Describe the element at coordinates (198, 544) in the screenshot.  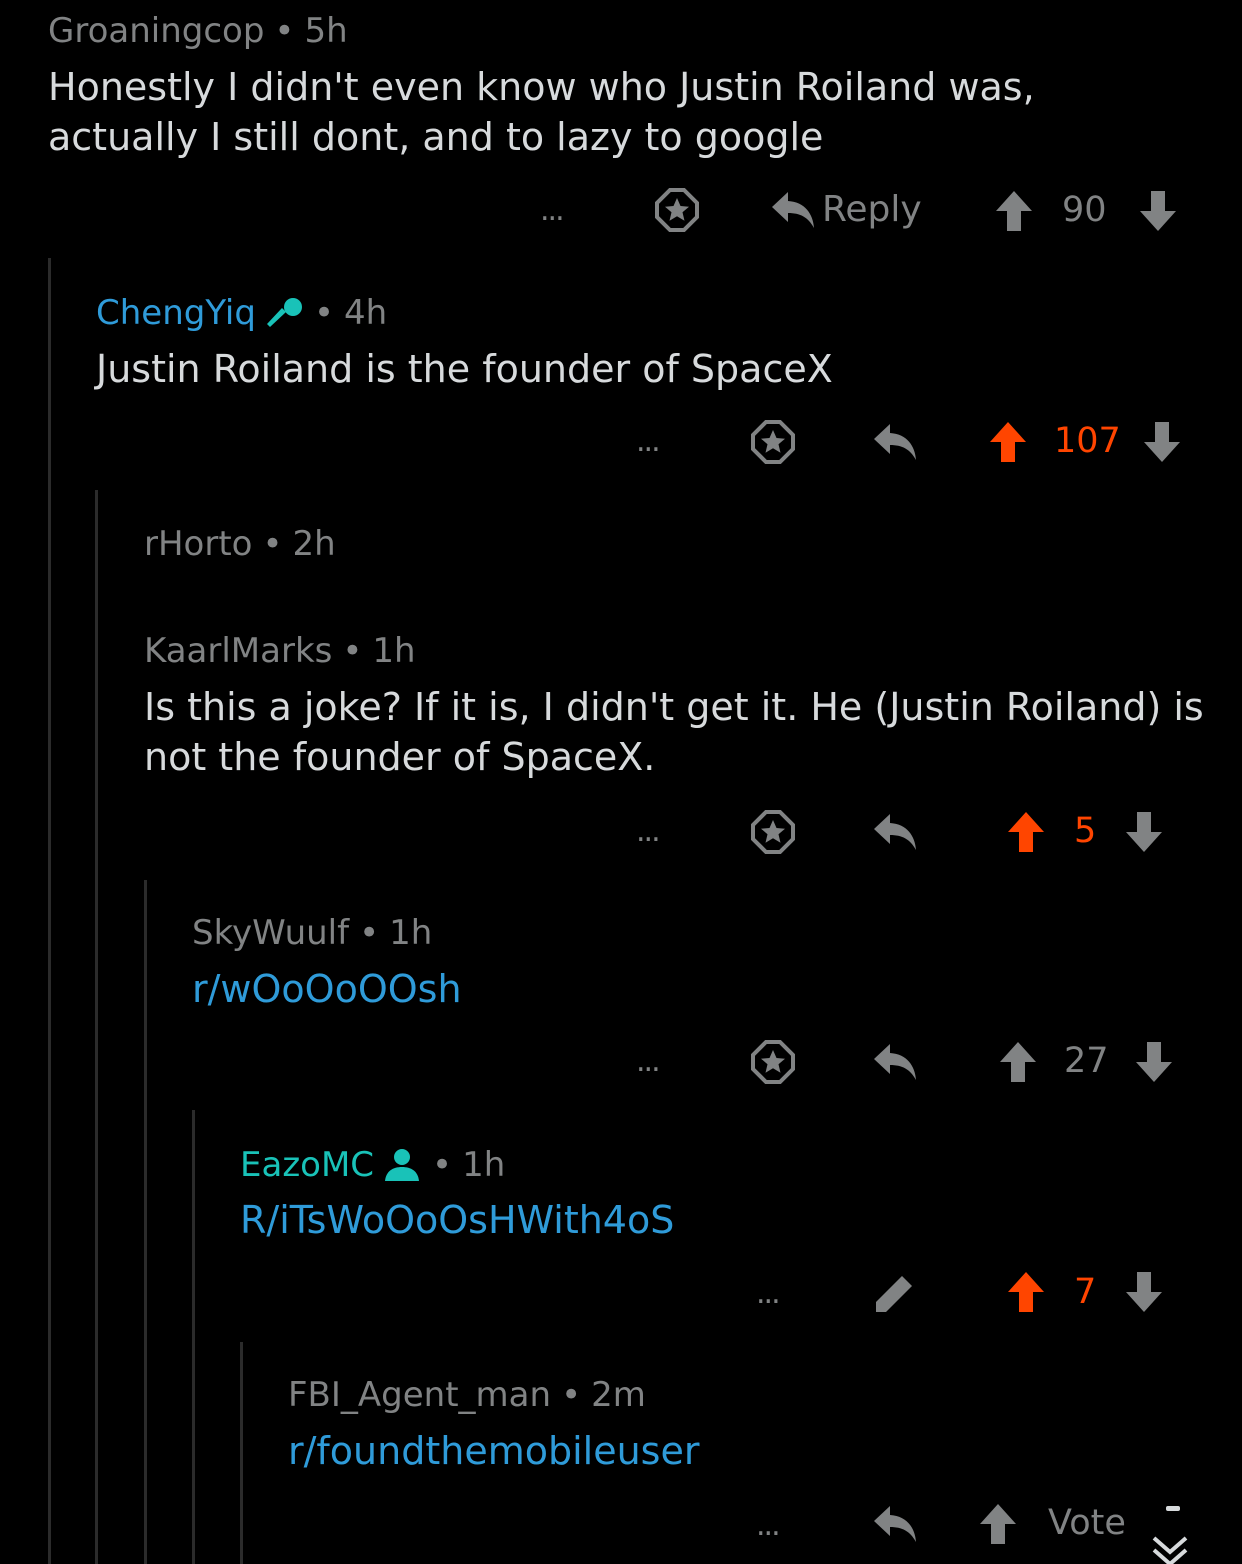
I see `comment-author: rHorto` at that location.